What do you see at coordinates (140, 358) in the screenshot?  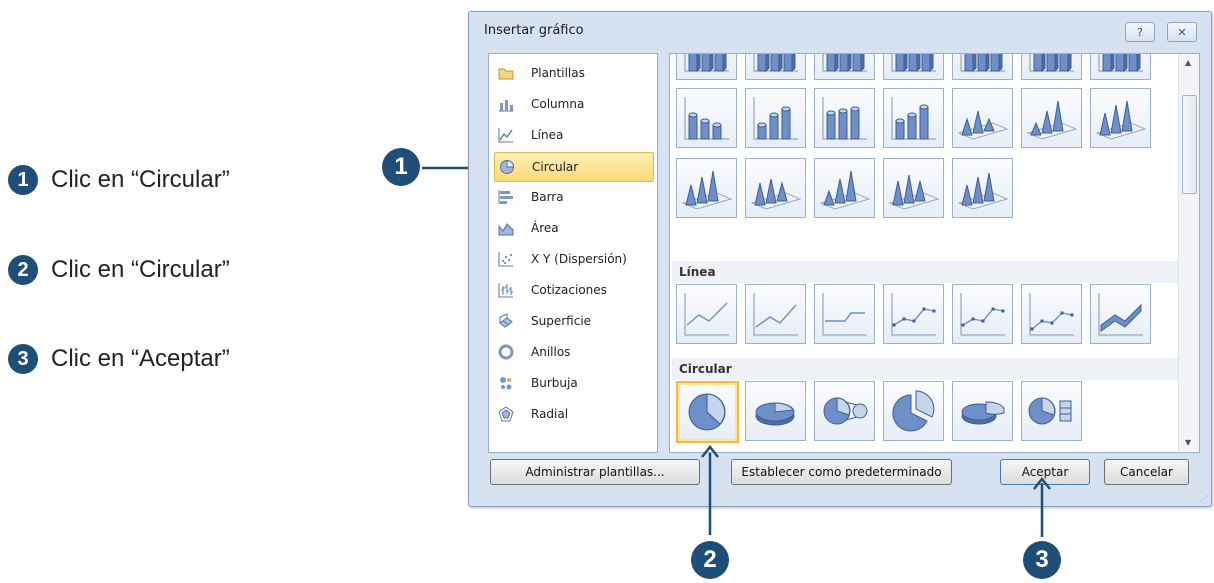 I see `step-text: Clic en “Aceptar”` at bounding box center [140, 358].